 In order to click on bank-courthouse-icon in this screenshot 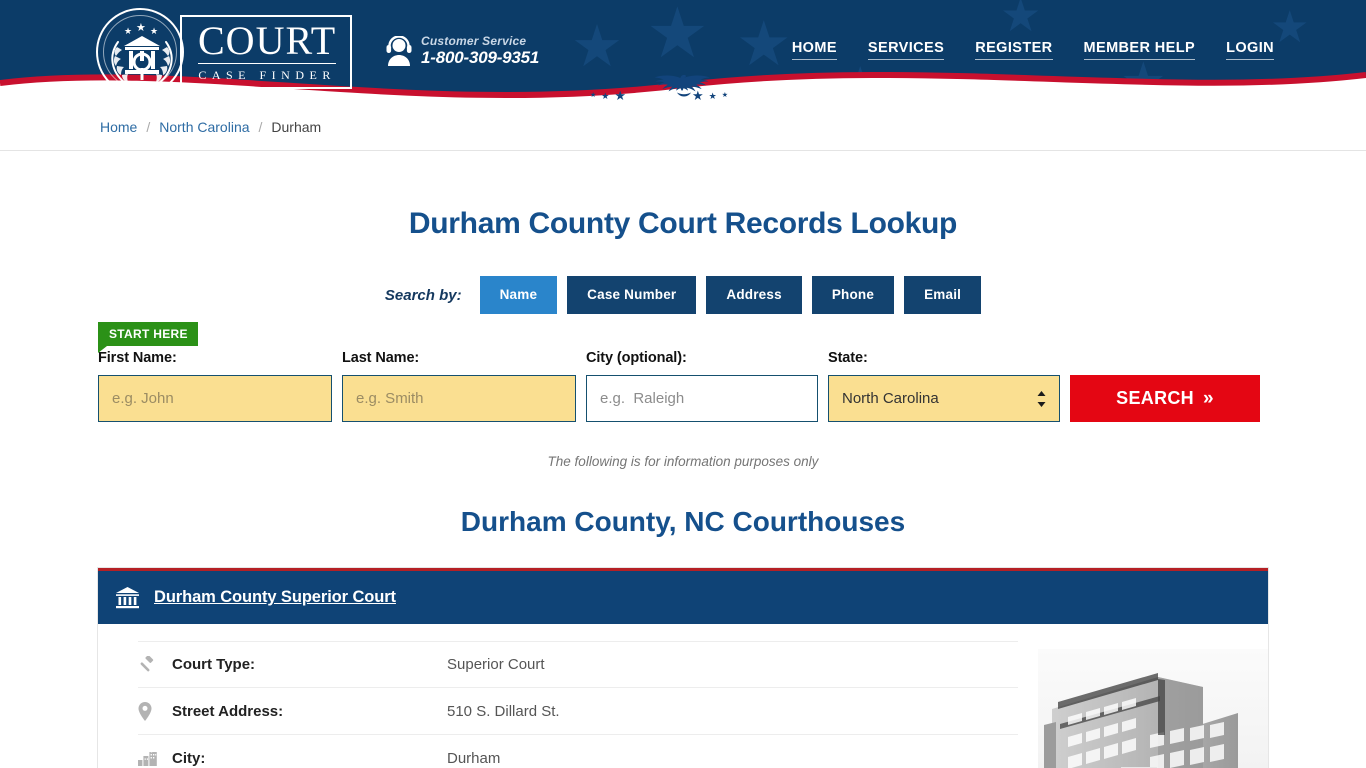, I will do `click(127, 598)`.